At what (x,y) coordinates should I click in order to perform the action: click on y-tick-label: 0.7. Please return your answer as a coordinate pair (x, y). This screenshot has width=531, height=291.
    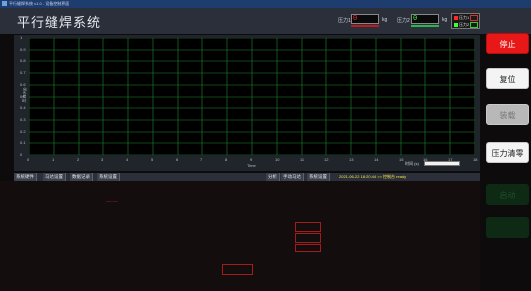
    Looking at the image, I should click on (23, 72).